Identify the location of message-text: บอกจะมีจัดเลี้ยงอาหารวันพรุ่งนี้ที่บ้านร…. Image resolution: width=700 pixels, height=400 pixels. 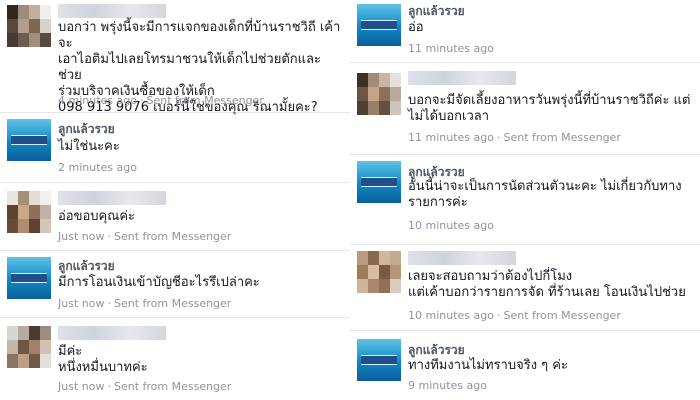
(549, 108).